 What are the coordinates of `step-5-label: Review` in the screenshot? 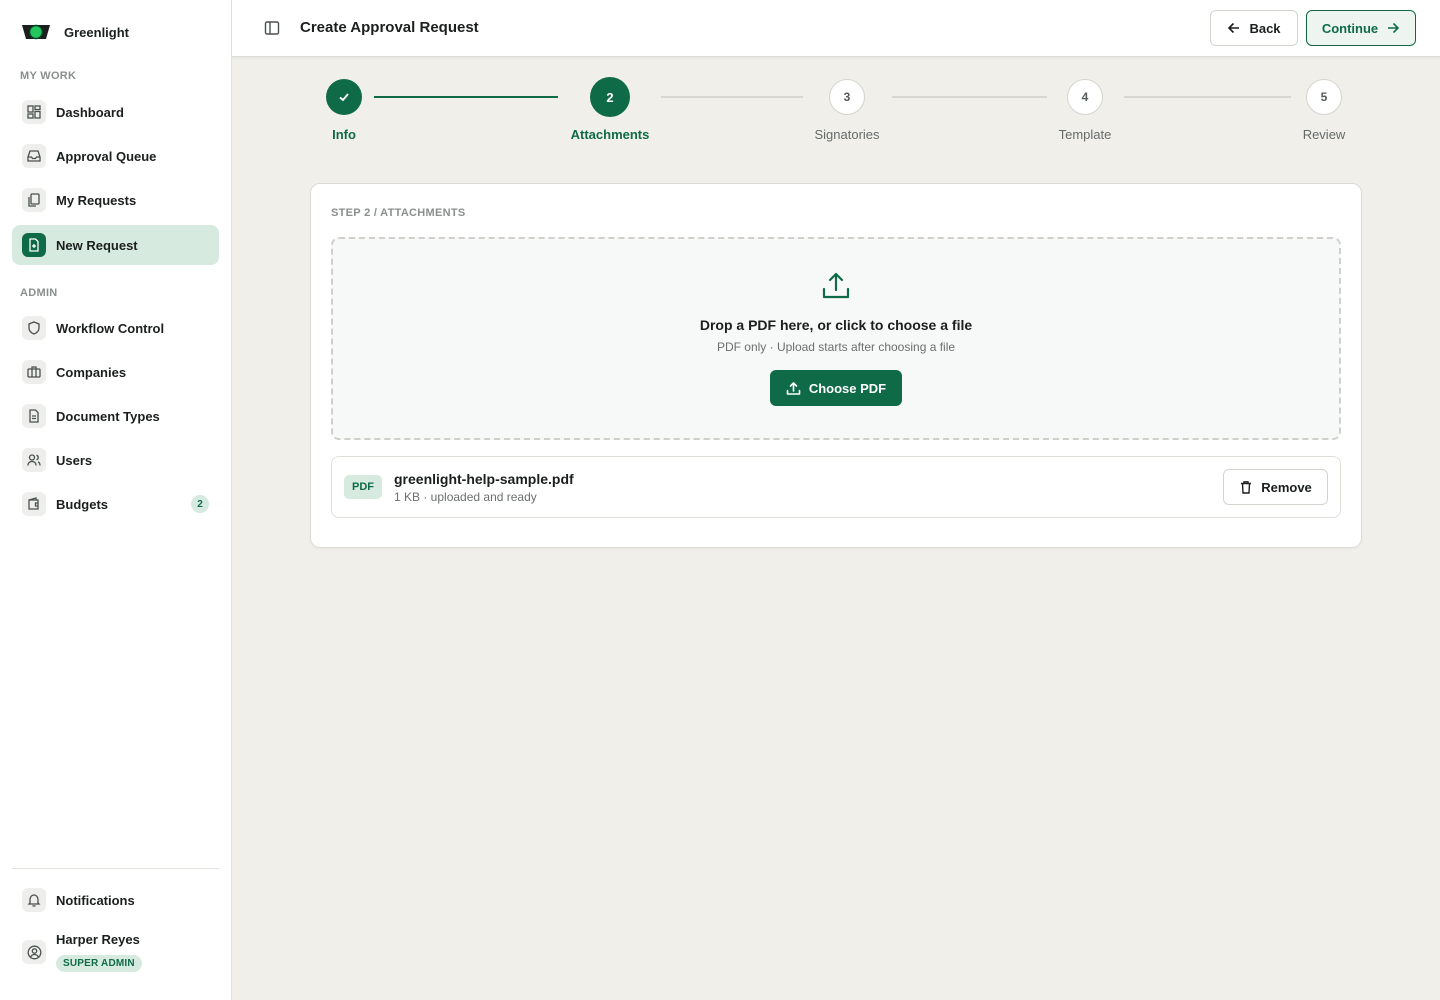 It's located at (1324, 134).